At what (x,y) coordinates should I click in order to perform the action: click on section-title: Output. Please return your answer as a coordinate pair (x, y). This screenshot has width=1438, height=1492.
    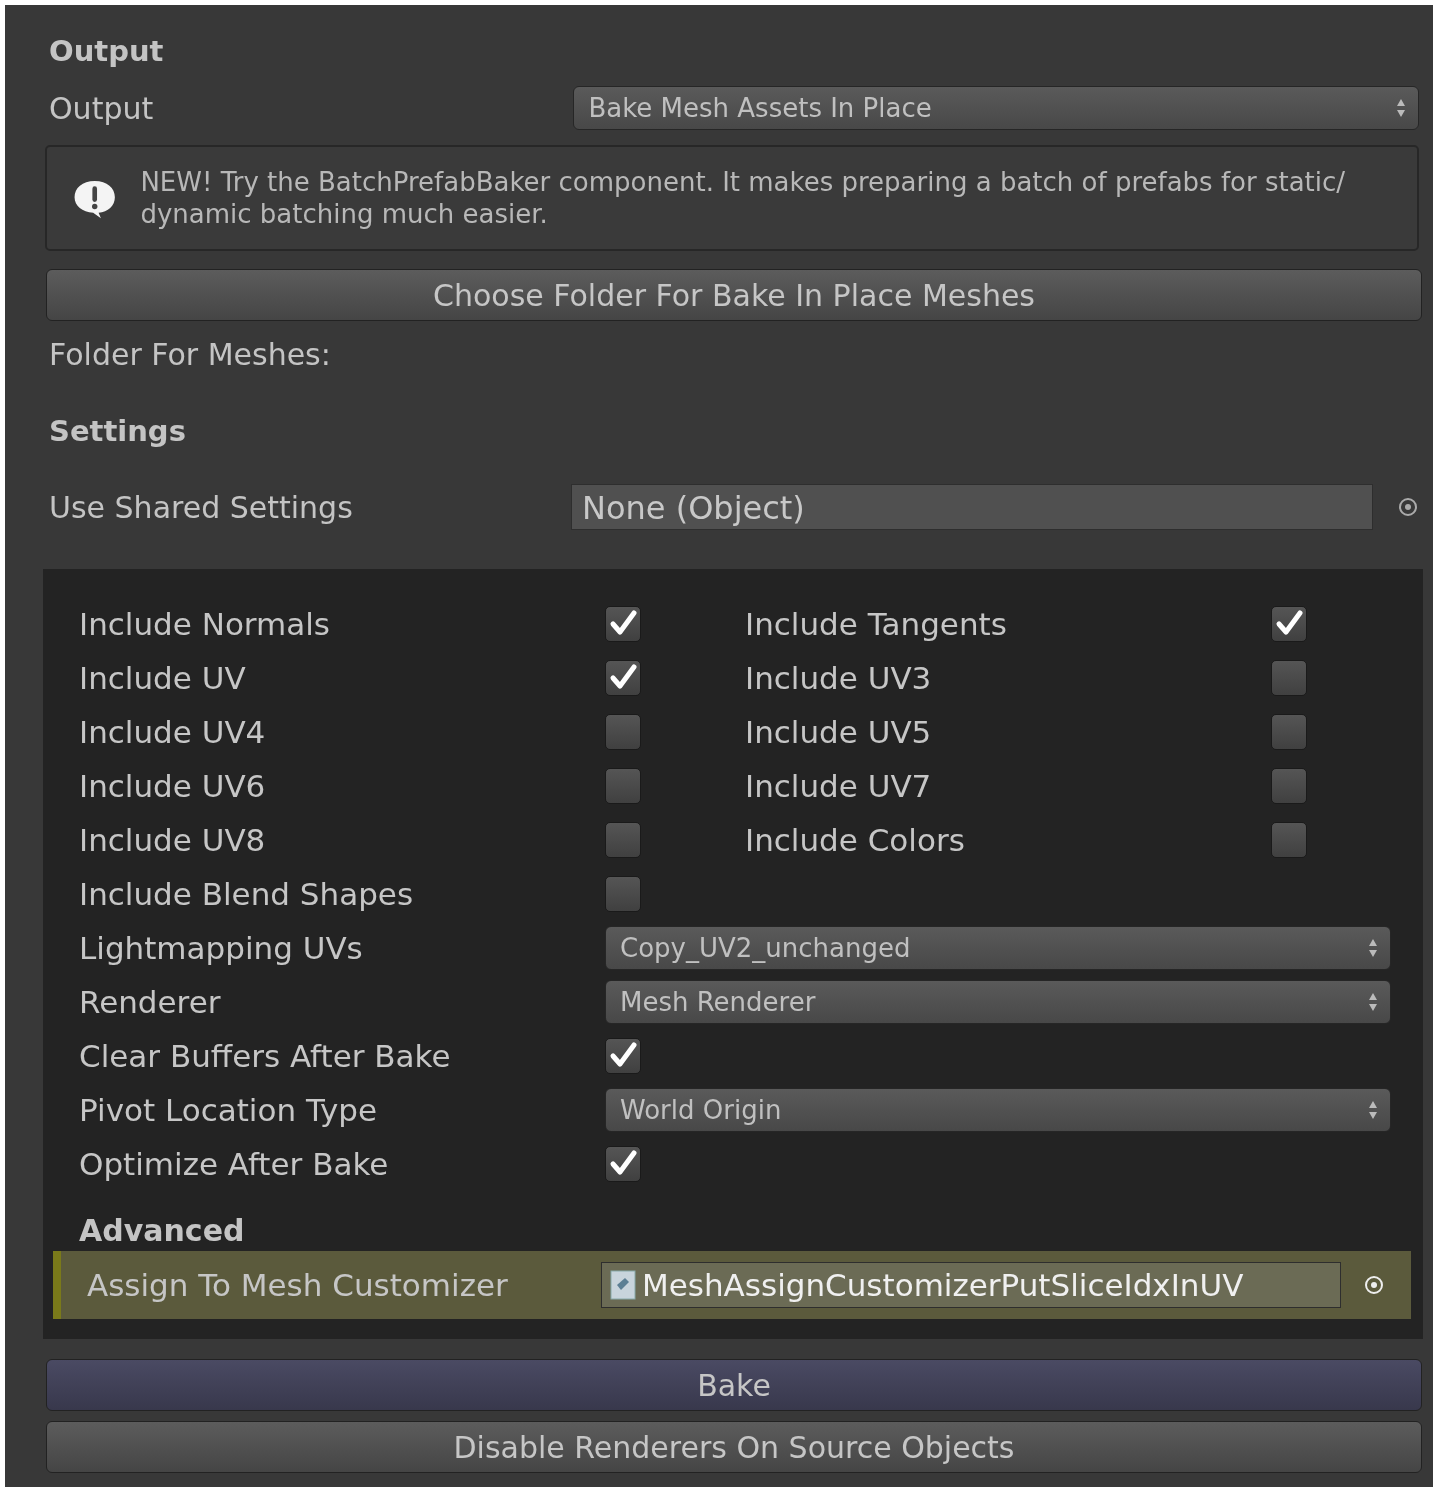
    Looking at the image, I should click on (106, 51).